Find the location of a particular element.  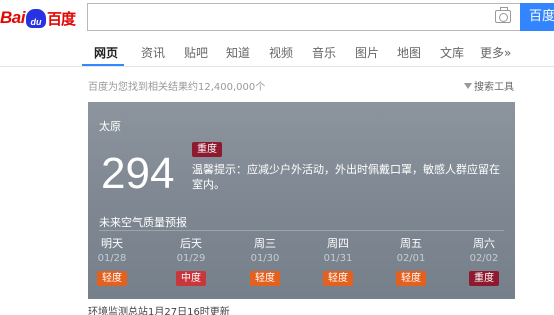

search-tabs: 网页 资讯 贴吧 知道 视频 音乐 图片 地图 文库 更多» is located at coordinates (277, 51).